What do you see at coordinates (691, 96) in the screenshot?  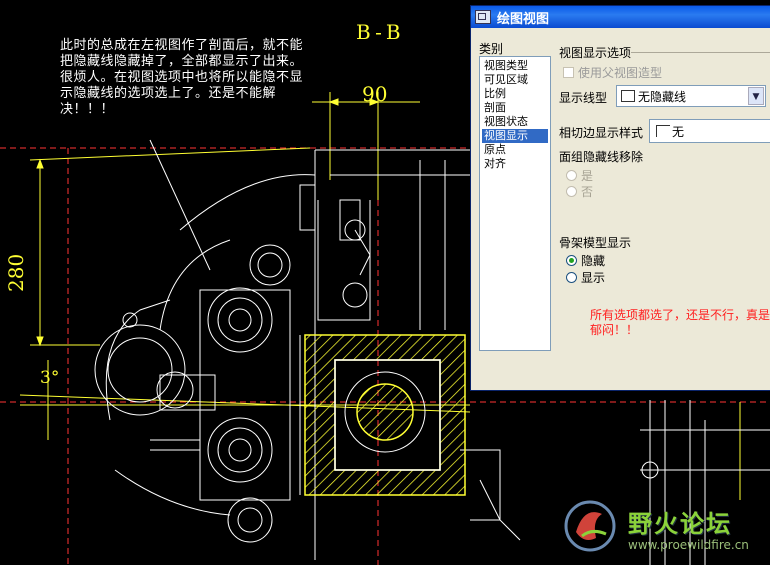 I see `display-linetype-select: 无隐藏线 ▼` at bounding box center [691, 96].